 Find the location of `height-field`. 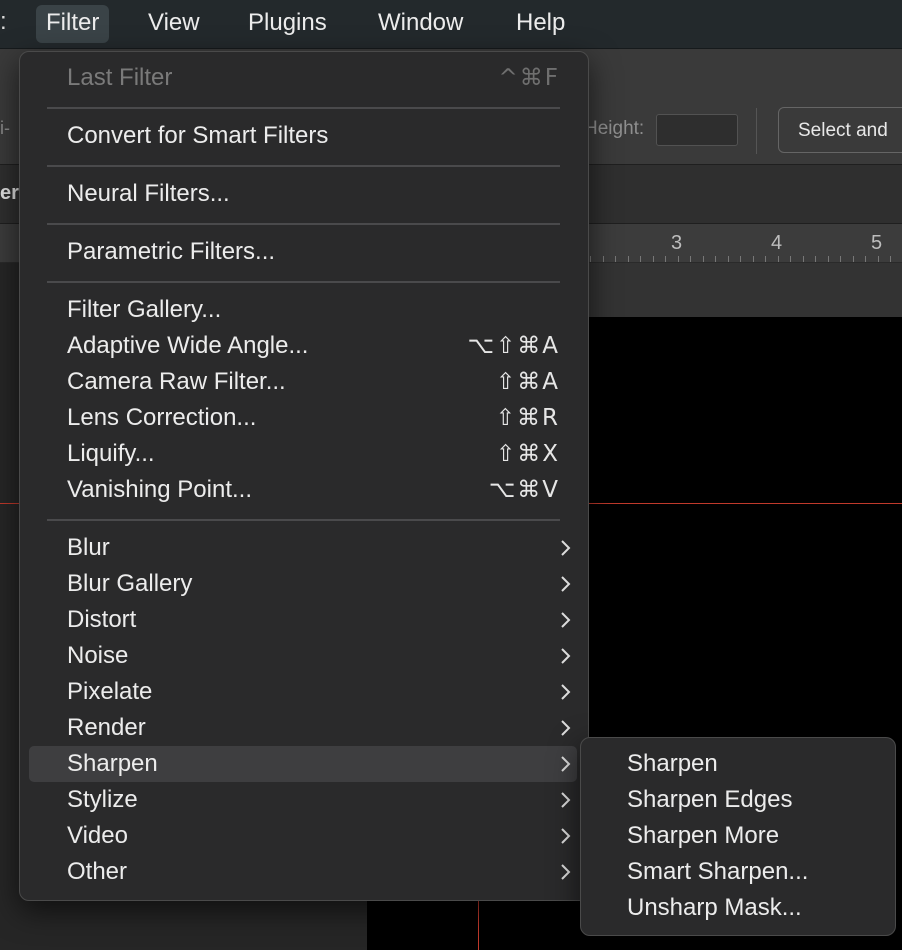

height-field is located at coordinates (697, 130).